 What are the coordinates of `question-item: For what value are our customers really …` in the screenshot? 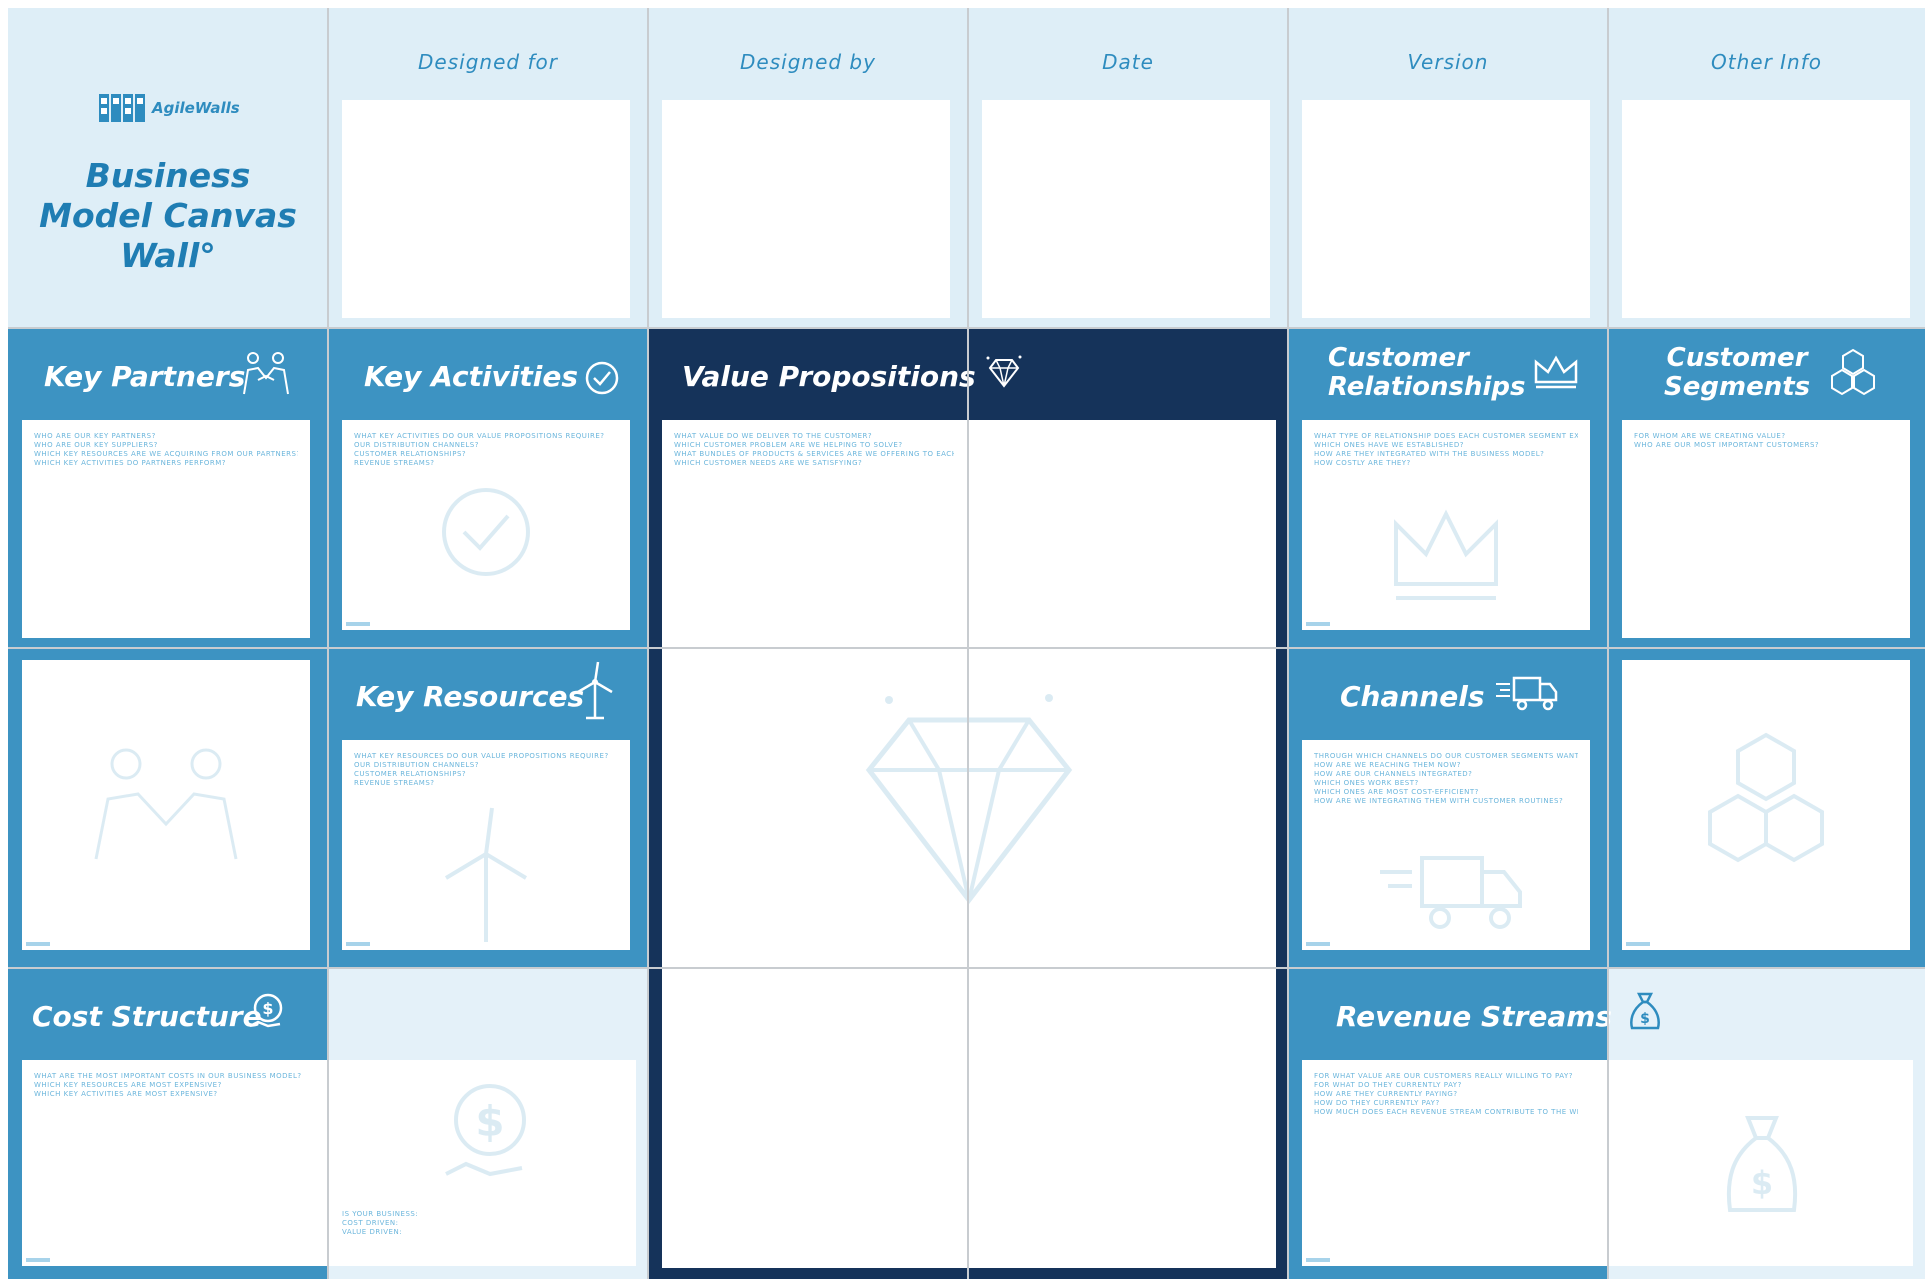 It's located at (1443, 1076).